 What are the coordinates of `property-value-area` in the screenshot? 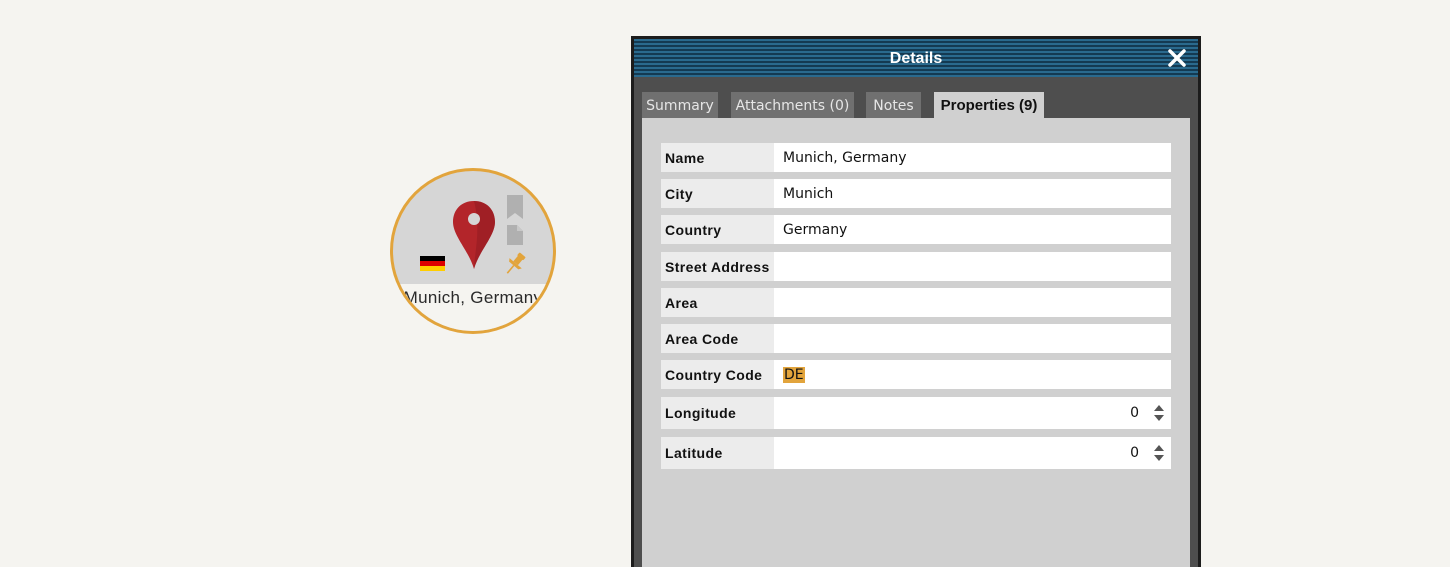 It's located at (972, 302).